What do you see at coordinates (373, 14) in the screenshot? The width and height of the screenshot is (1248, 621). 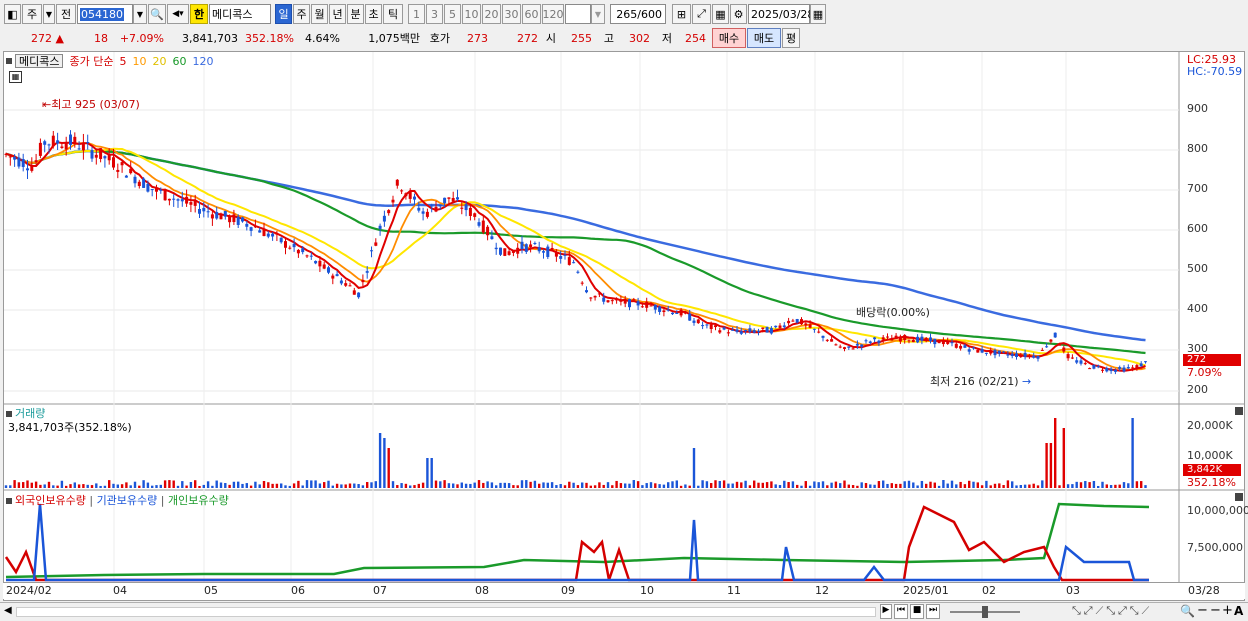 I see `period-second-button: 초` at bounding box center [373, 14].